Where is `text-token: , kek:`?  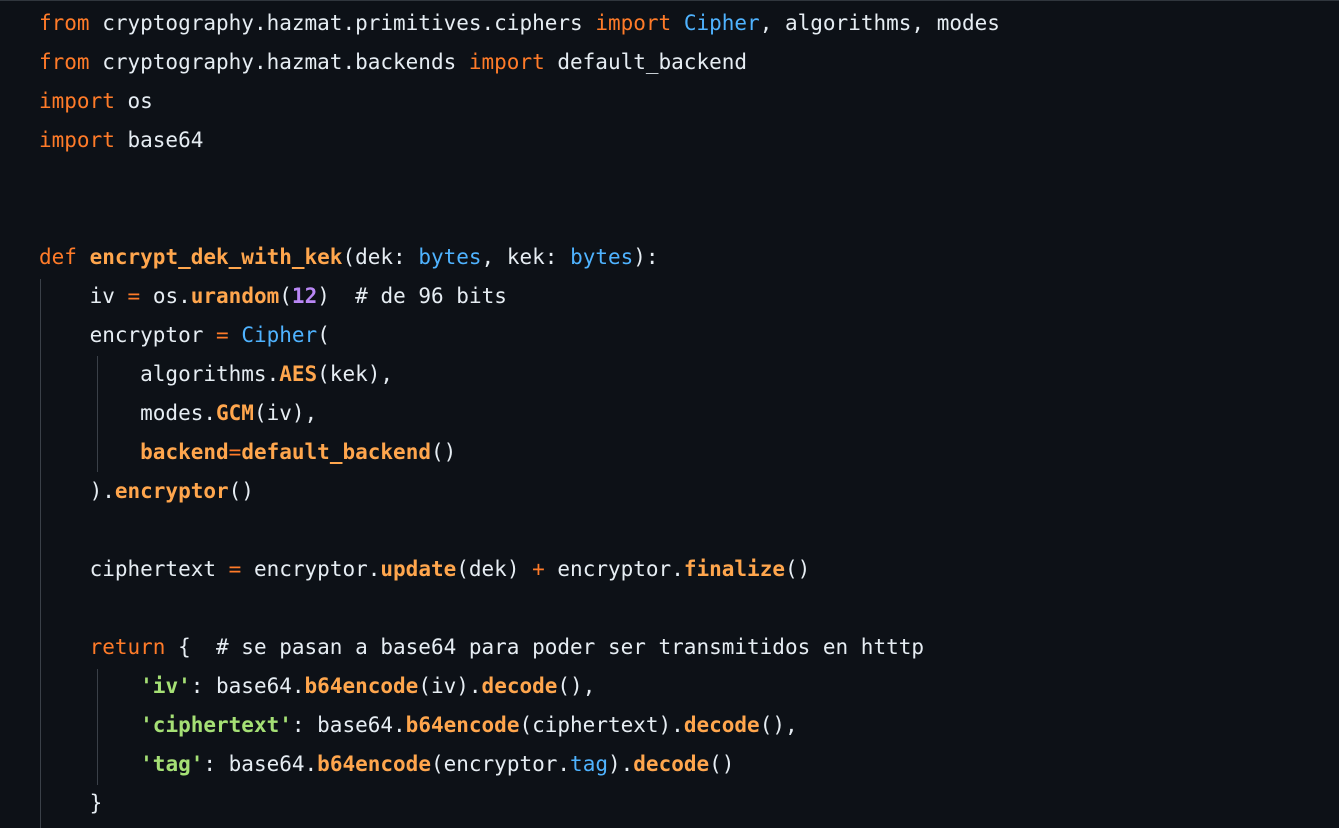 text-token: , kek: is located at coordinates (526, 257).